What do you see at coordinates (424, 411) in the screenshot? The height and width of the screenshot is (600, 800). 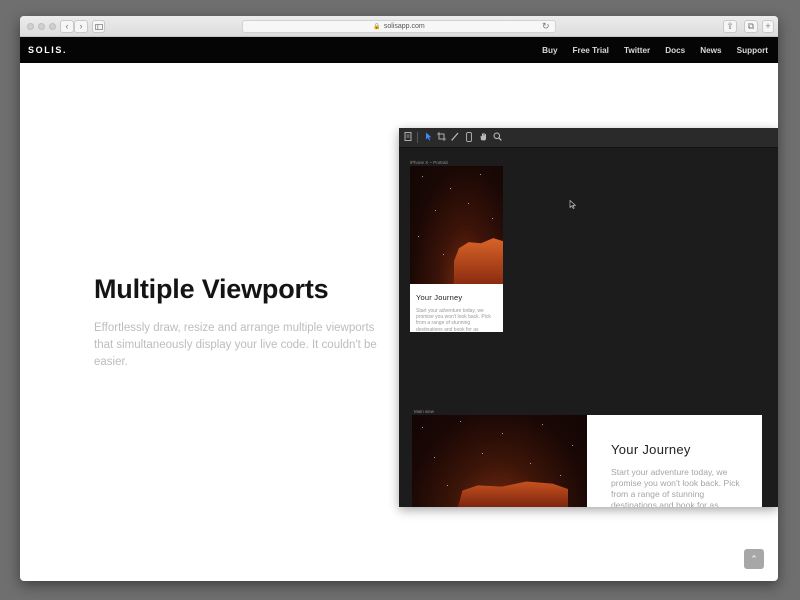 I see `viewport-label-wide: Main view` at bounding box center [424, 411].